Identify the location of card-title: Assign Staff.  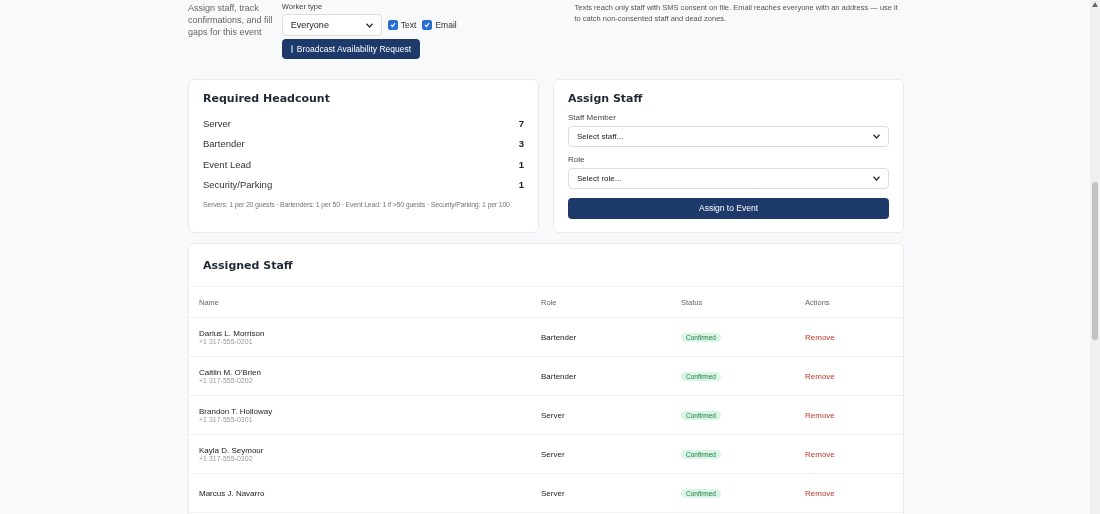
(606, 98).